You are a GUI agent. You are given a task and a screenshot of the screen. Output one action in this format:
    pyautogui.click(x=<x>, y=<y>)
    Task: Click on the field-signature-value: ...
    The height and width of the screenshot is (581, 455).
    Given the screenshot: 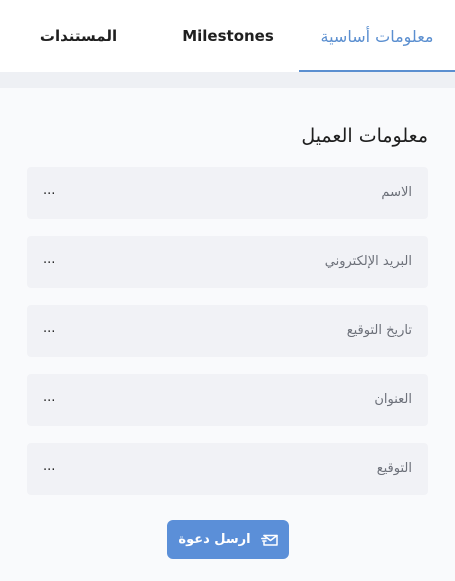 What is the action you would take?
    pyautogui.click(x=49, y=466)
    